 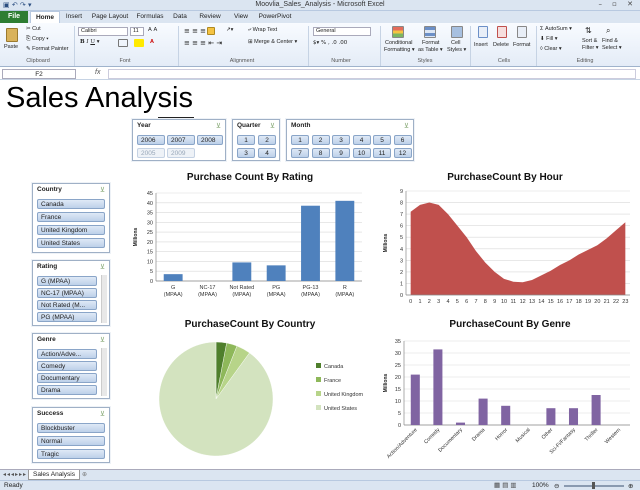 I want to click on slicer-item: Drama, so click(x=67, y=390).